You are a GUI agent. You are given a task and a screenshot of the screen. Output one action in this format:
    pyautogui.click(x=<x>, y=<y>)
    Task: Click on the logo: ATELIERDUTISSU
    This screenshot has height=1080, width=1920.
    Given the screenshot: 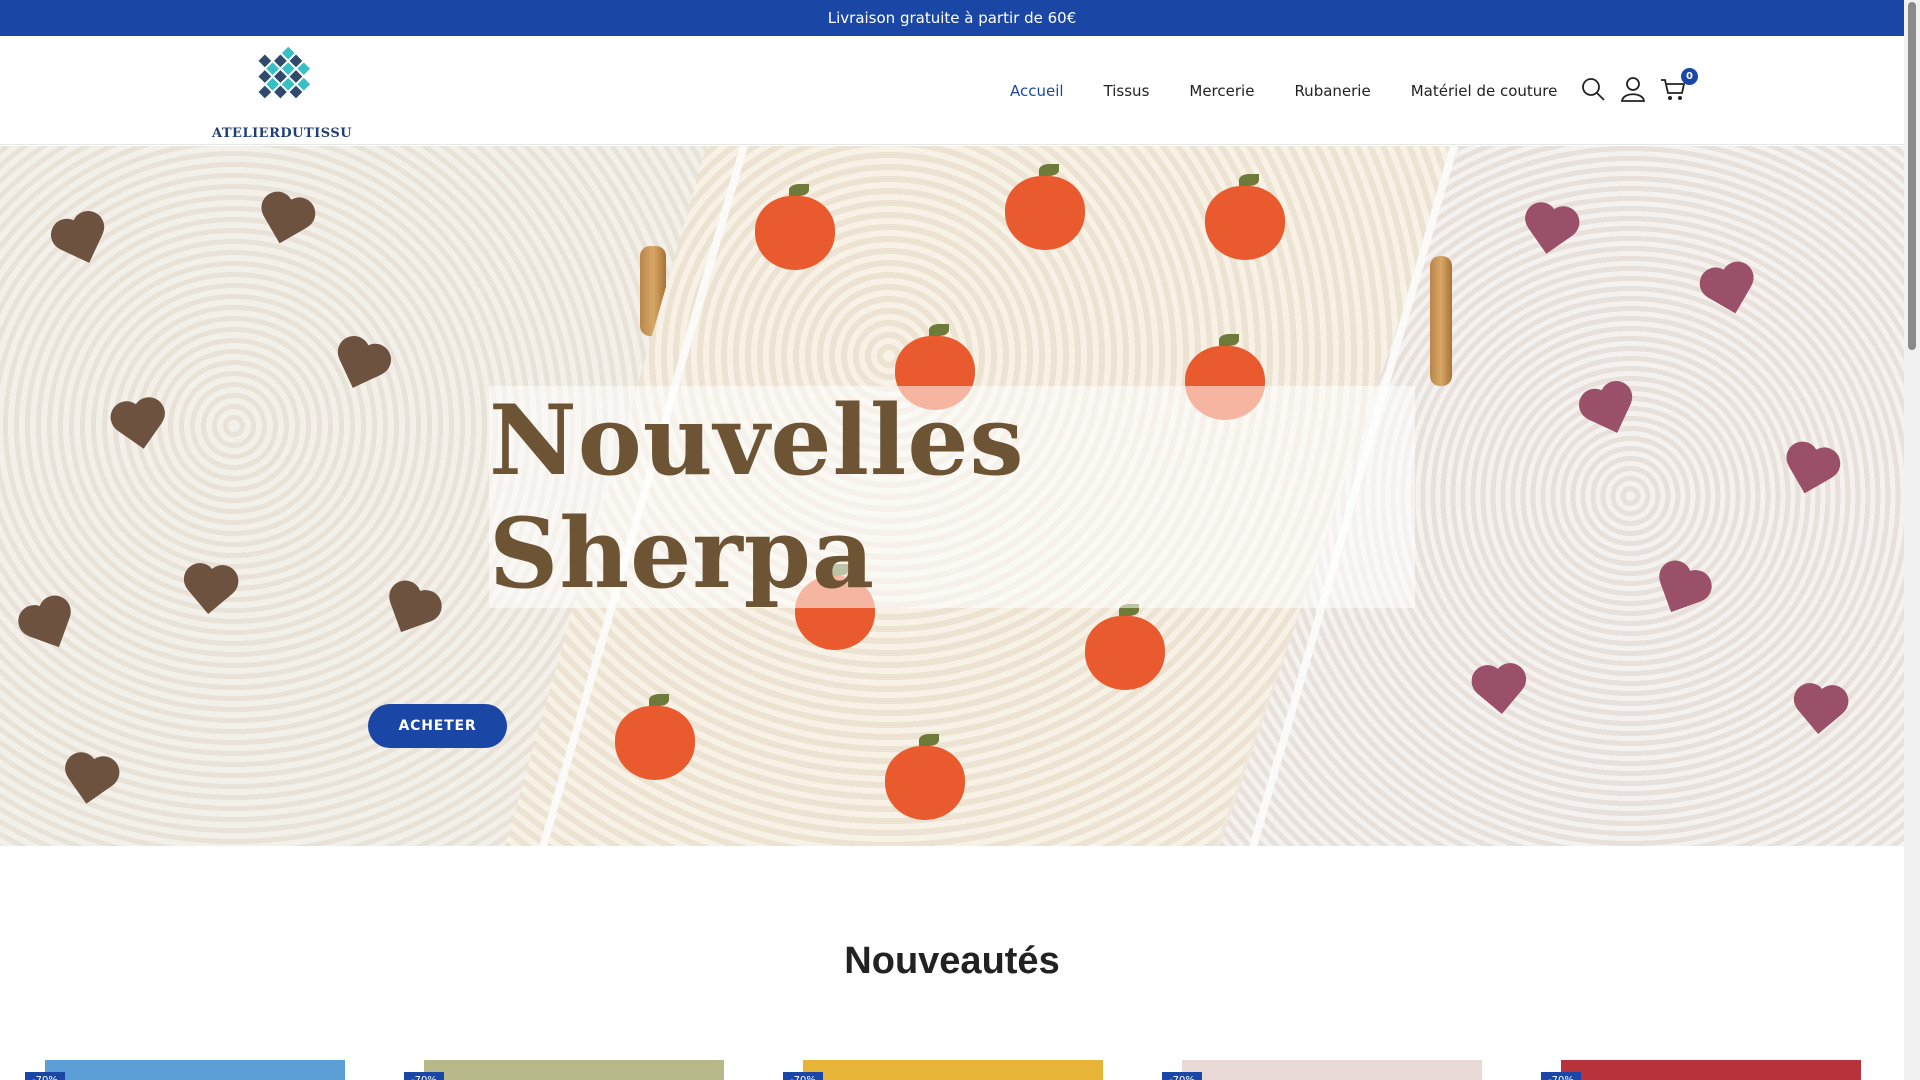 What is the action you would take?
    pyautogui.click(x=282, y=92)
    